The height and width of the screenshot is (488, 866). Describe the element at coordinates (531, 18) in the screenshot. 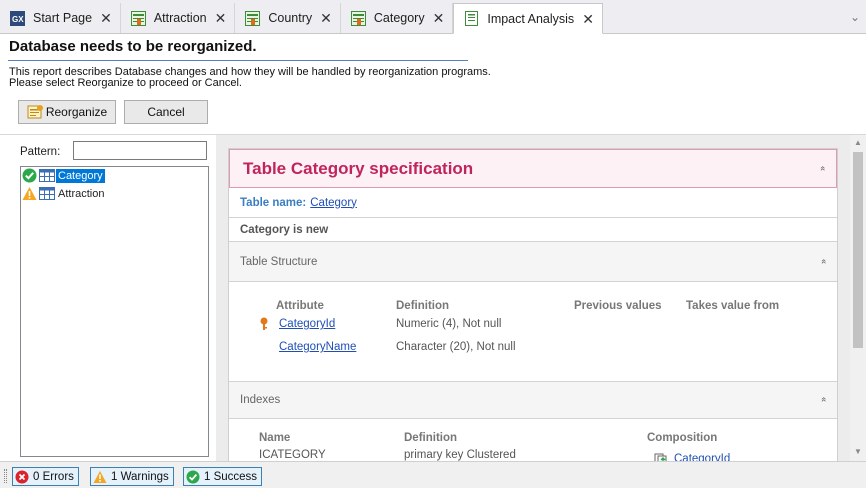

I see `tab-label: Impact Analysis` at that location.